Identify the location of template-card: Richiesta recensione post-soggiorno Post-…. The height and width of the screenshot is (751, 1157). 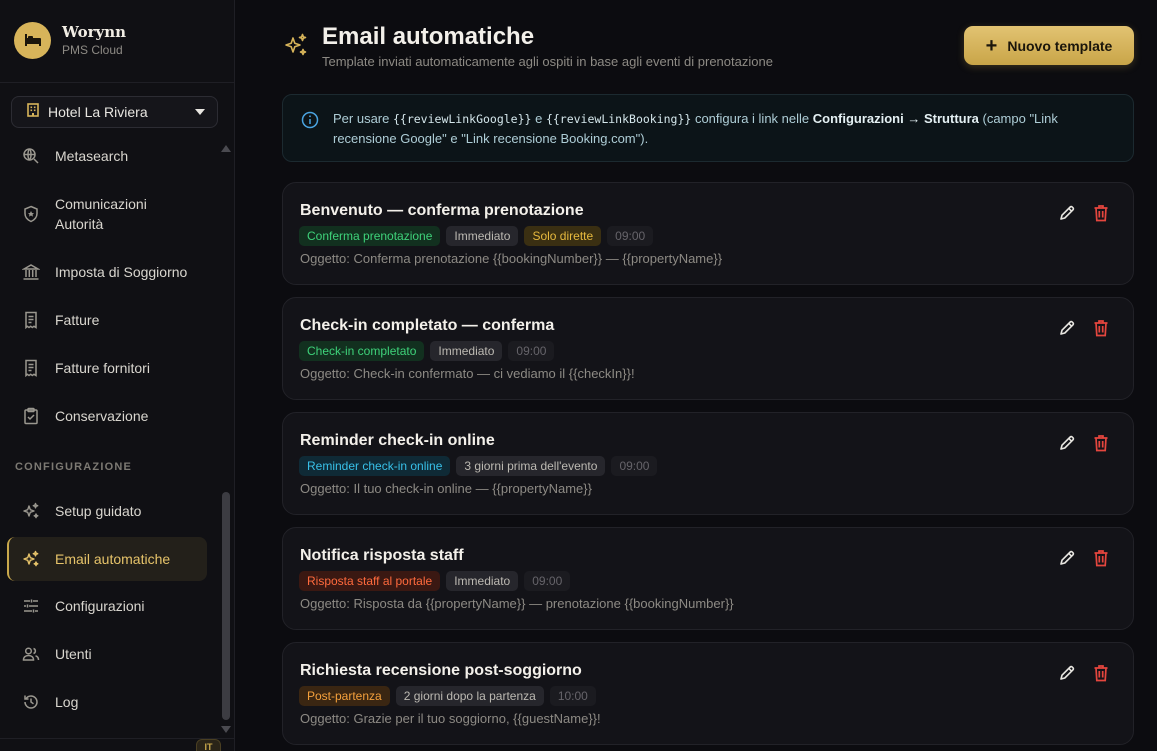
(708, 693).